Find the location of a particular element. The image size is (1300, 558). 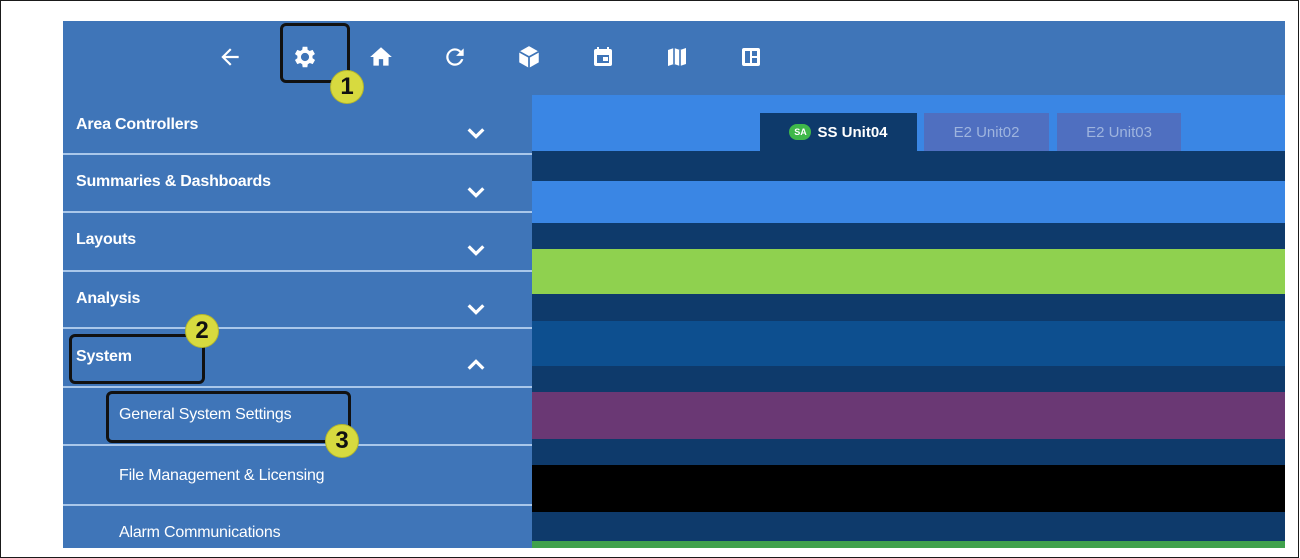

step-marker-2: 2 is located at coordinates (202, 331).